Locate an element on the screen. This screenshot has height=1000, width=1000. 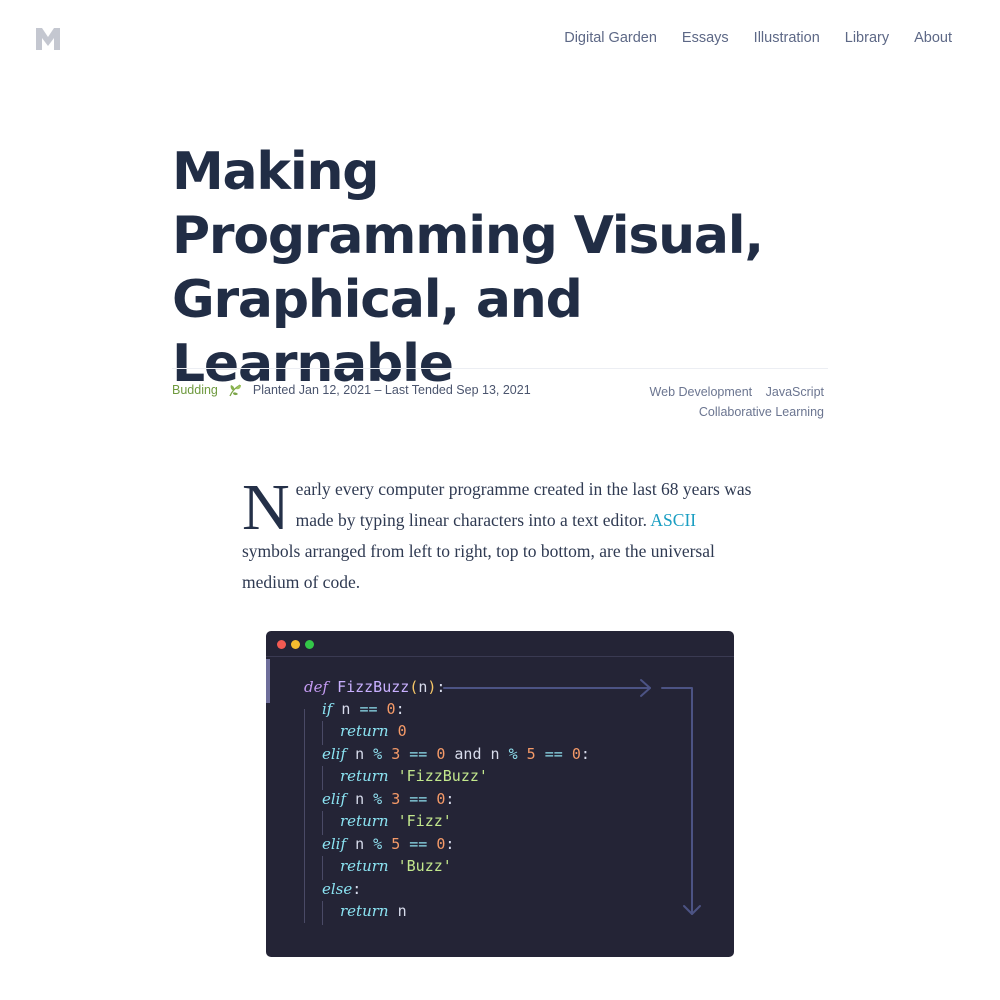
tag-collaborative-learning: Collaborative Learning is located at coordinates (761, 412).